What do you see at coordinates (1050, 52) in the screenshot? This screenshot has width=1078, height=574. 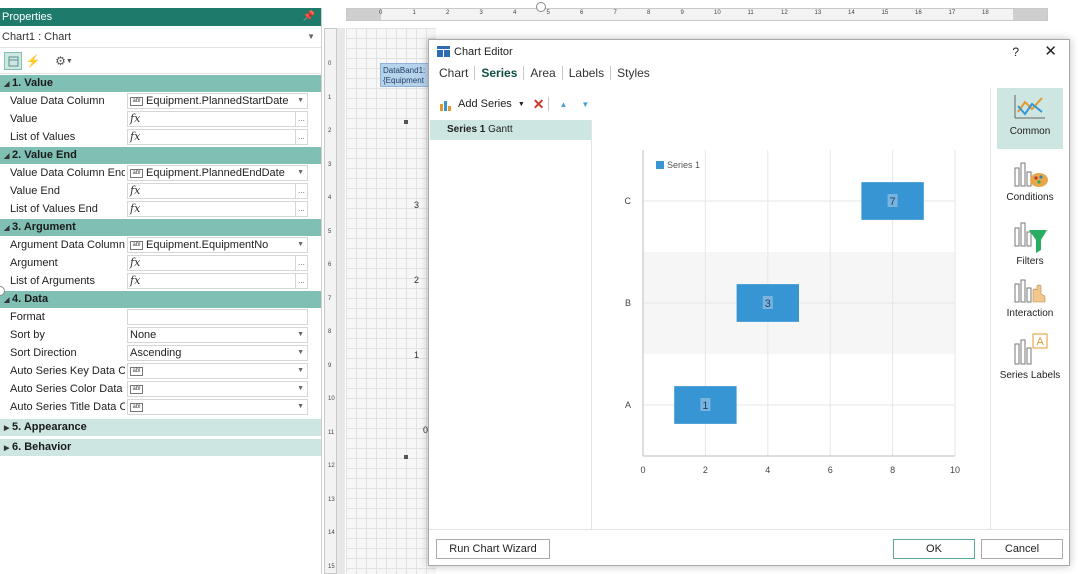 I see `close-icon: ✕` at bounding box center [1050, 52].